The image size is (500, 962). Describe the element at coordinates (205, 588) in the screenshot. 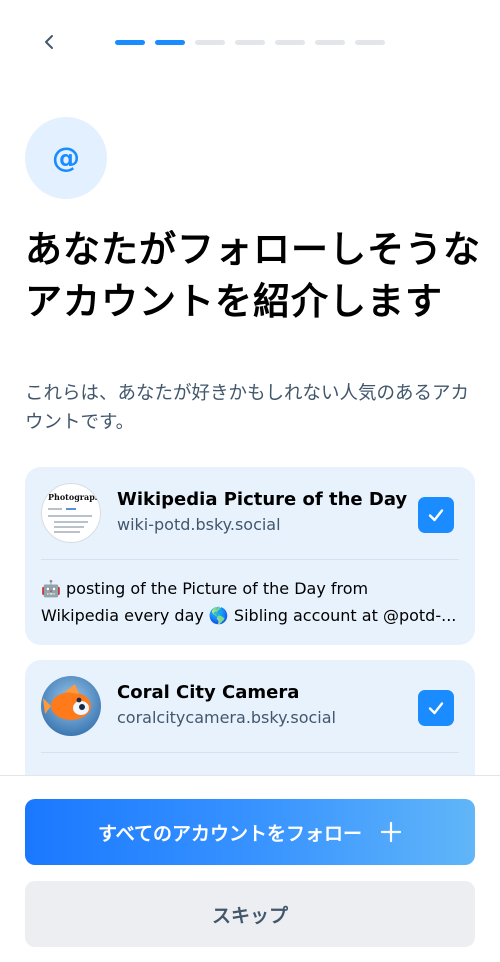

I see `description-line: 🤖 posting of the Picture of the Day from` at that location.